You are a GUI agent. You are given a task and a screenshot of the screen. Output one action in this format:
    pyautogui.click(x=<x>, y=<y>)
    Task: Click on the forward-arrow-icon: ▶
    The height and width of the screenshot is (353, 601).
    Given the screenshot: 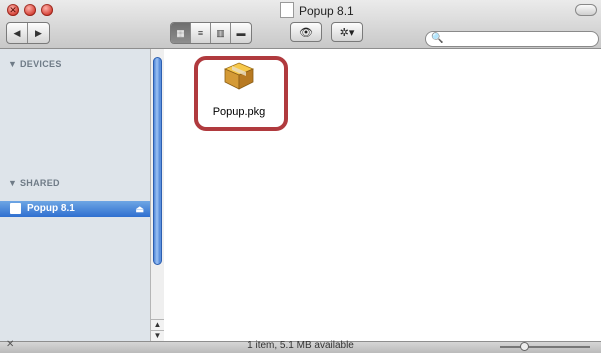 What is the action you would take?
    pyautogui.click(x=38, y=32)
    